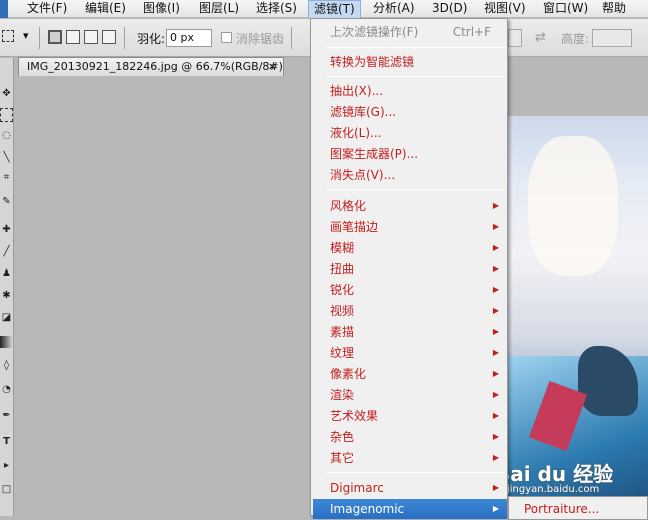 Image resolution: width=648 pixels, height=520 pixels. Describe the element at coordinates (342, 269) in the screenshot. I see `distort-label: 扭曲` at that location.